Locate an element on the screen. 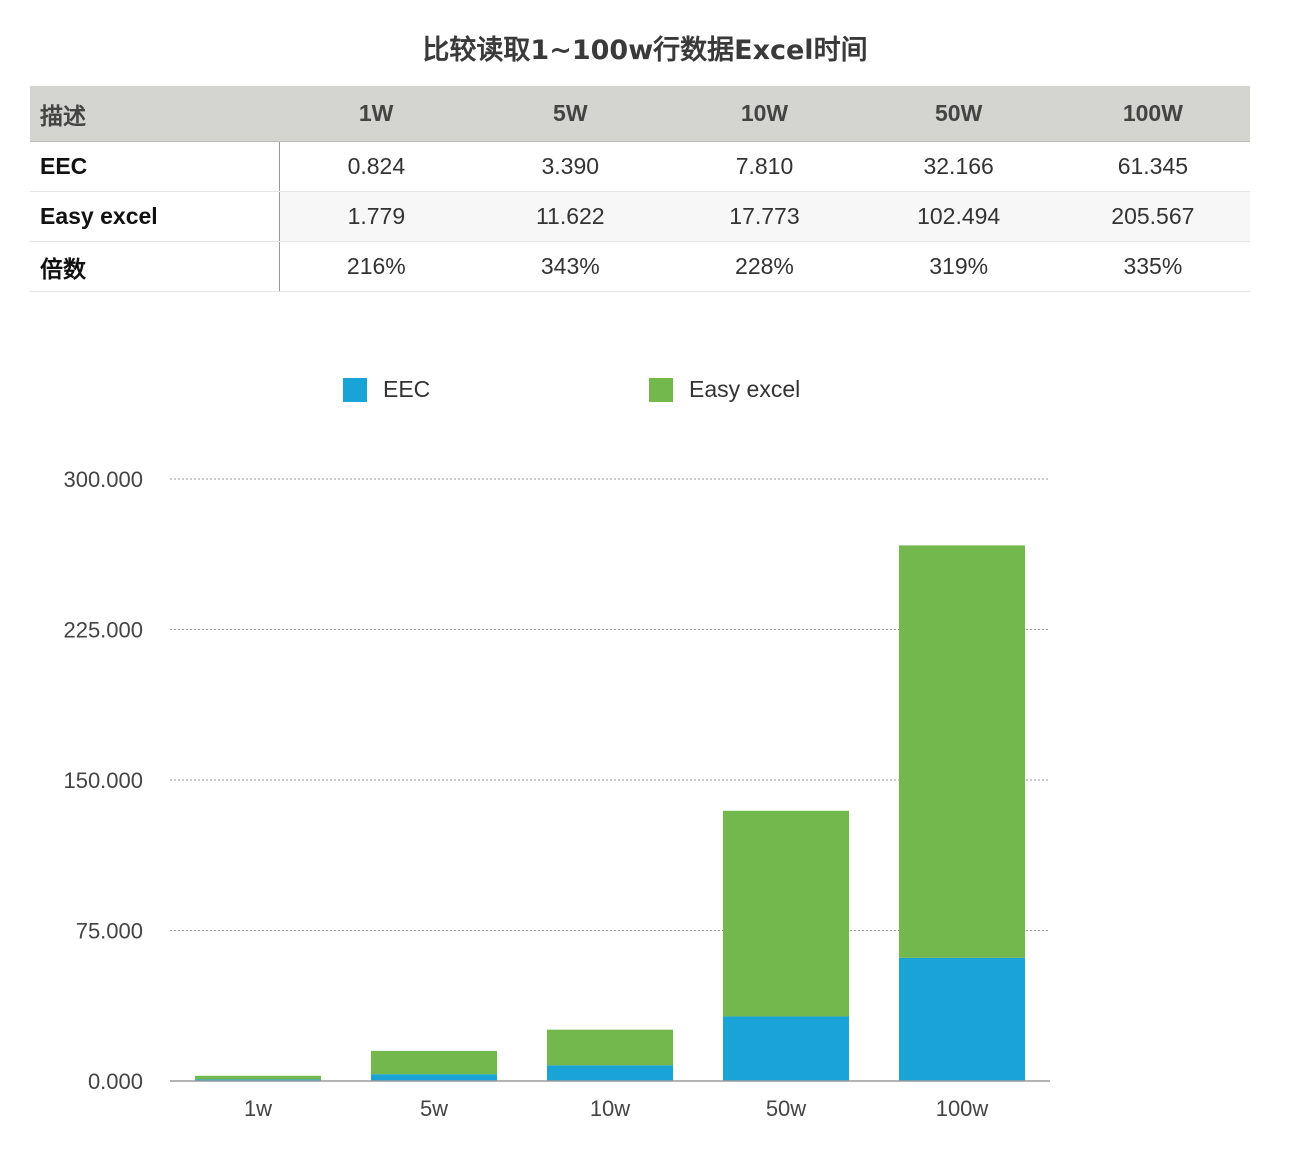 This screenshot has width=1290, height=1158. x-tick-label: 10w is located at coordinates (610, 1108).